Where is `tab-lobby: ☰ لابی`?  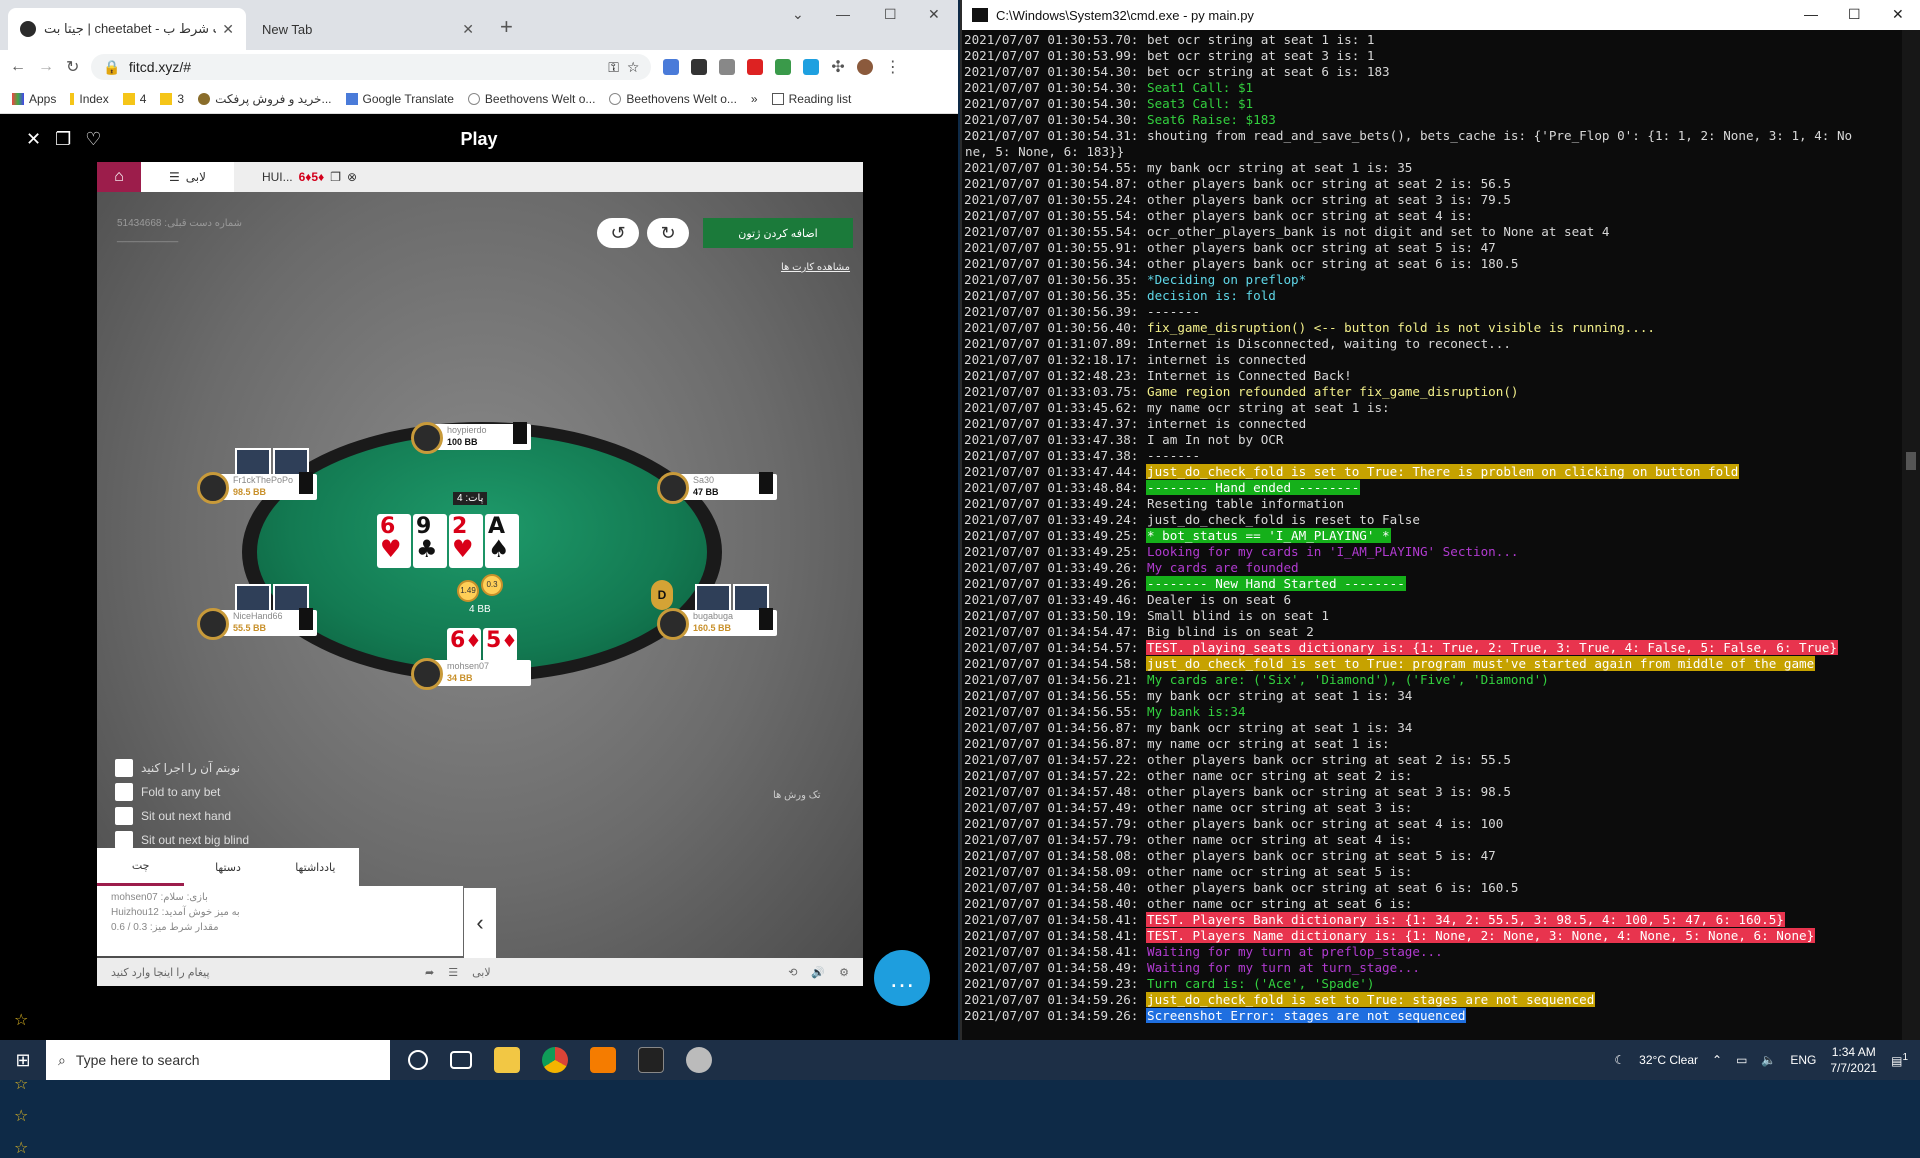
tab-lobby: ☰ لابی is located at coordinates (187, 177).